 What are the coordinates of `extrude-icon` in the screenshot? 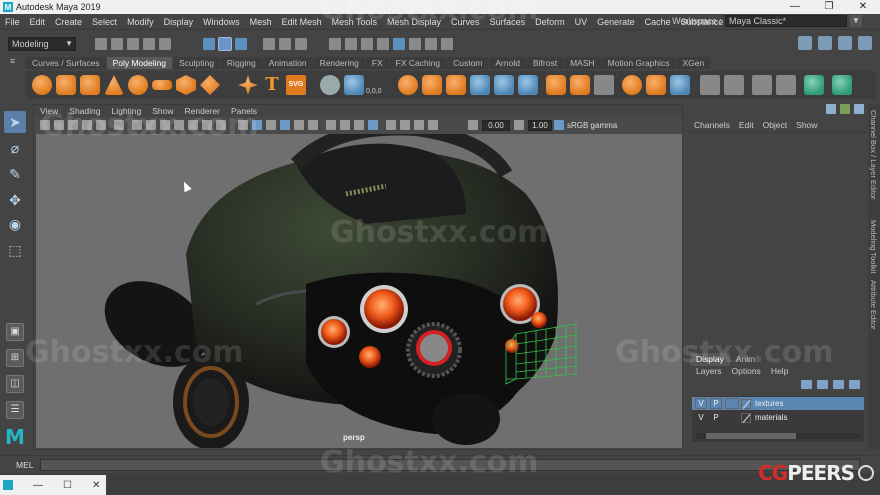 It's located at (480, 85).